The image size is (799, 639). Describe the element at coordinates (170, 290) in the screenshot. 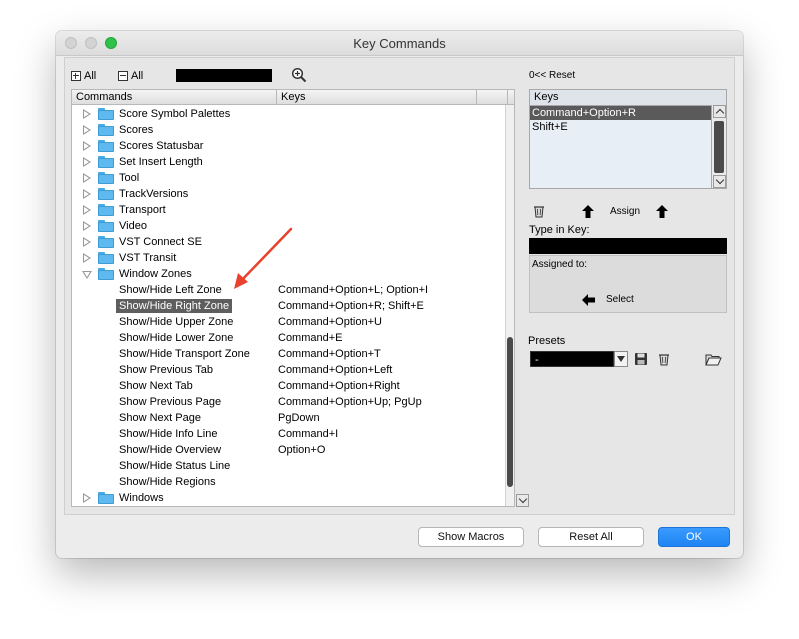

I see `command-label: Show/Hide Left Zone` at that location.